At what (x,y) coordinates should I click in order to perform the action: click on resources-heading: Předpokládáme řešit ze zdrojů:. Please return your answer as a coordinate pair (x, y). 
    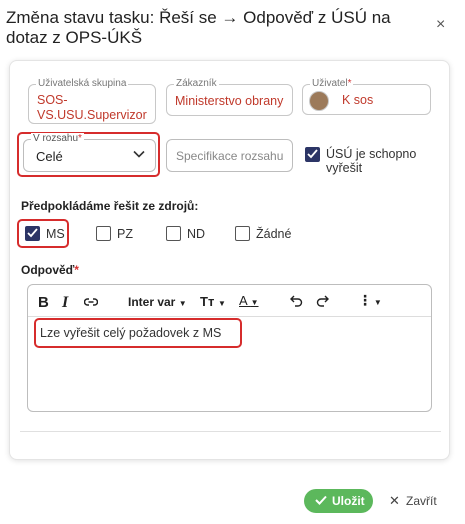
    Looking at the image, I should click on (110, 206).